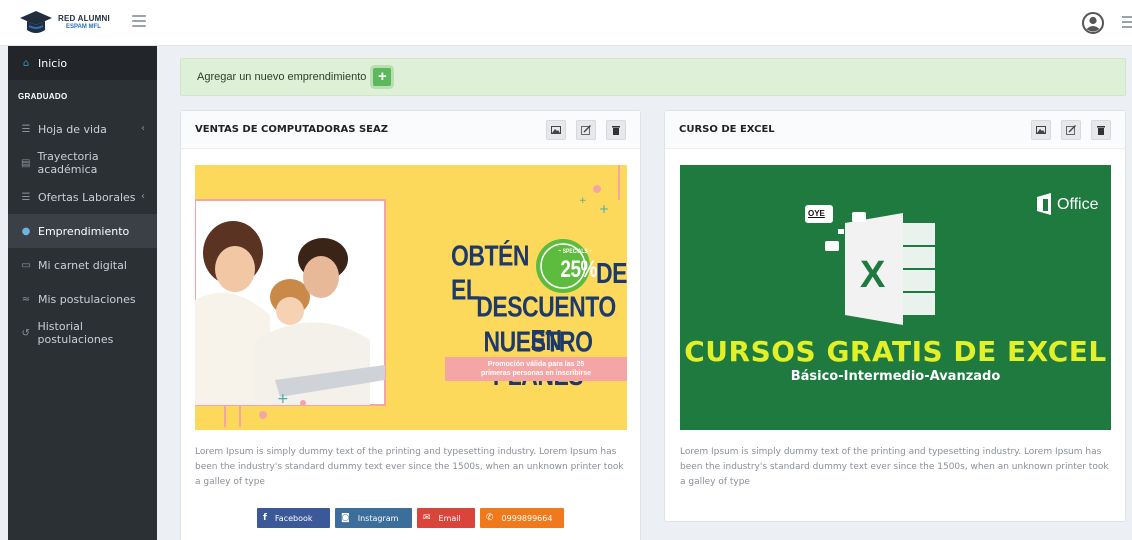  Describe the element at coordinates (653, 77) in the screenshot. I see `add-emprendimiento-bar: Agregar un nuevo emprendimiento +` at that location.